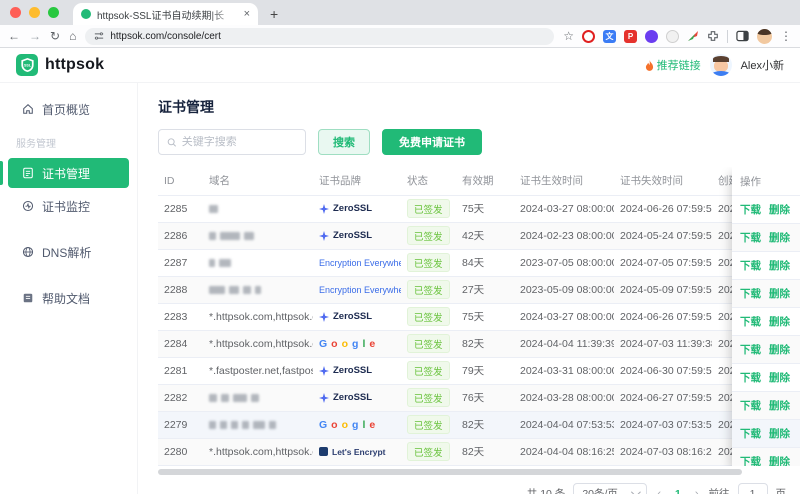  I want to click on scrollbar-thumb, so click(450, 471).